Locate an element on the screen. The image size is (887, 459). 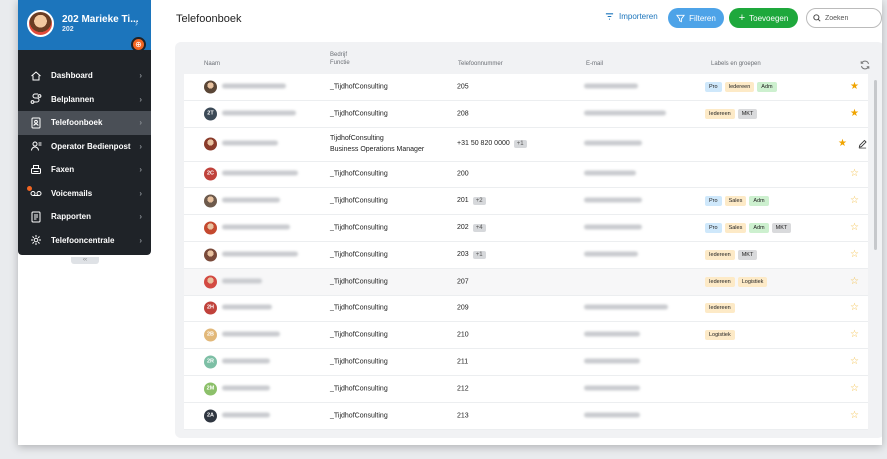
extra-numbers-badge: +4 is located at coordinates (479, 228).